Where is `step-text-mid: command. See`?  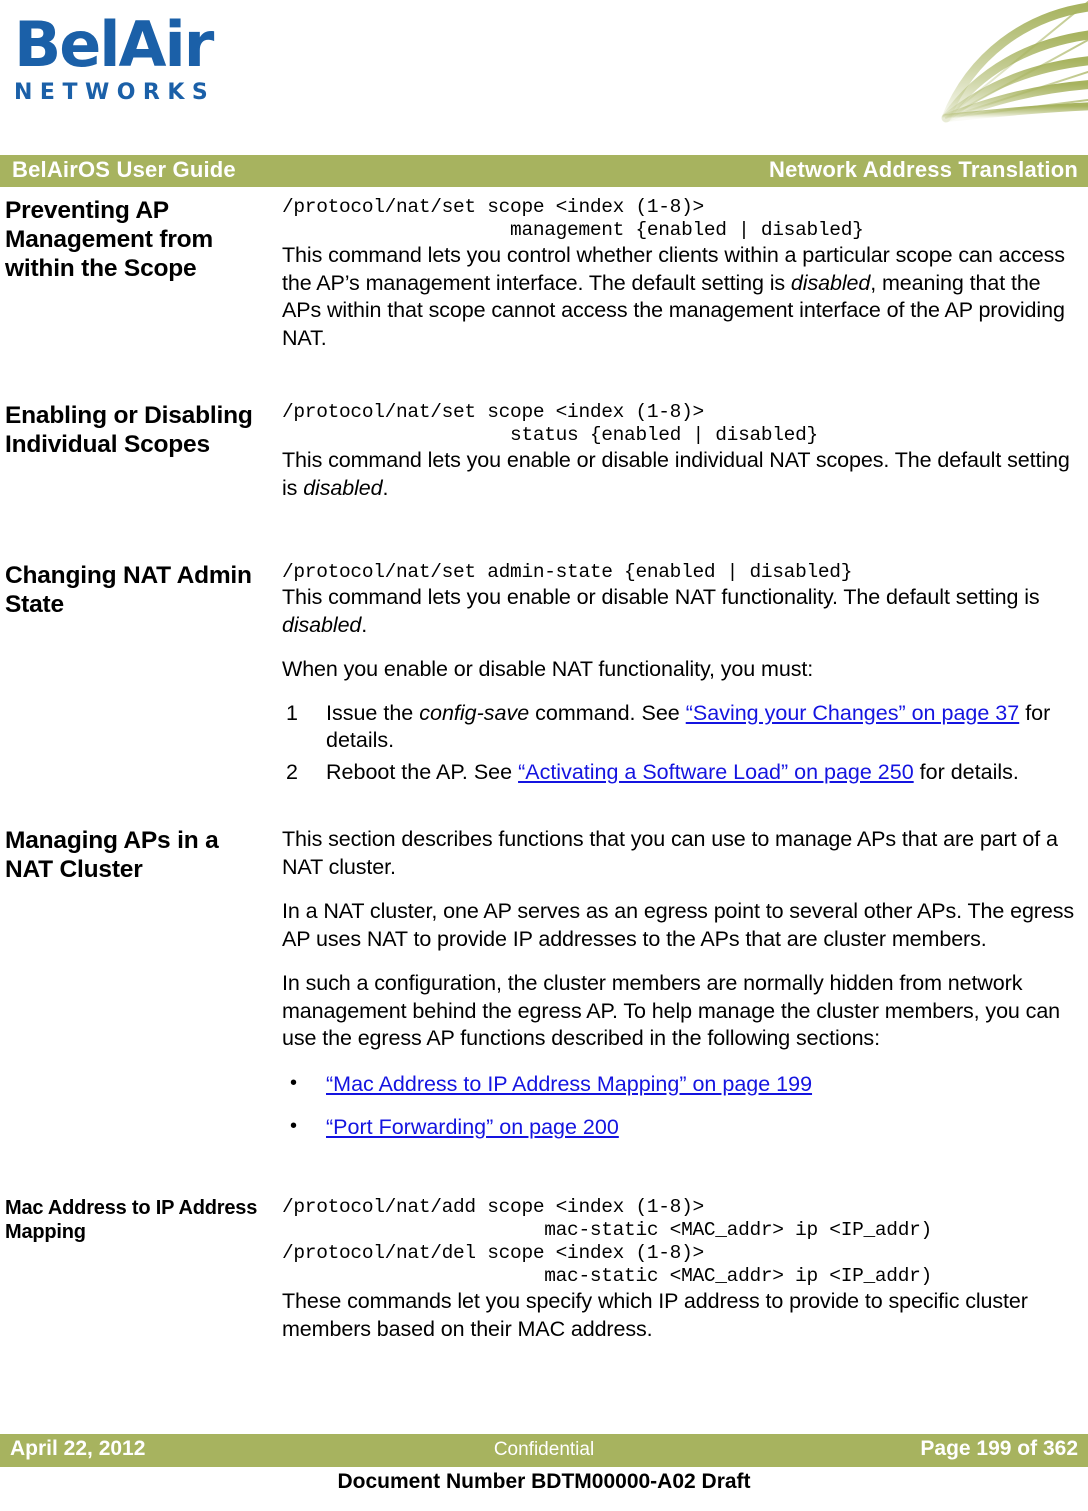
step-text-mid: command. See is located at coordinates (607, 712).